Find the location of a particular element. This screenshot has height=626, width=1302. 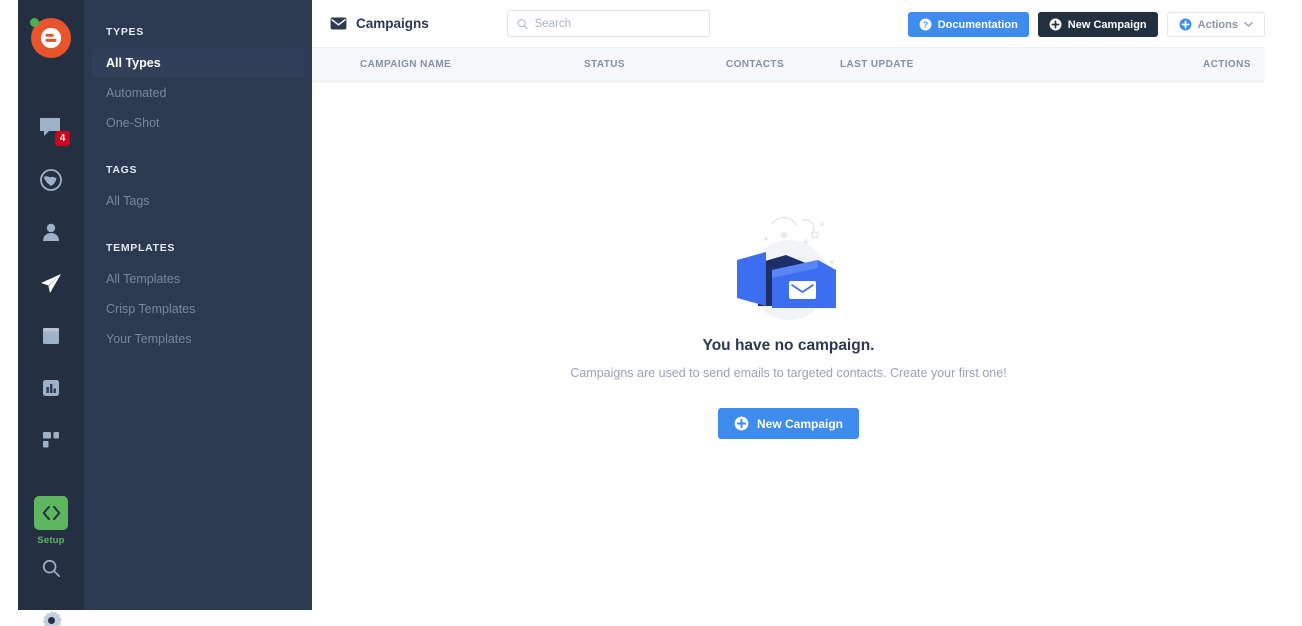

open-box-with-envelope-illustration is located at coordinates (786, 268).